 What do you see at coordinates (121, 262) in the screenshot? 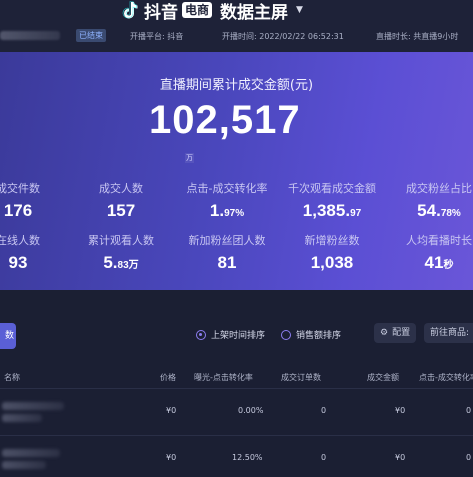
I see `stat-value: 5.83万` at bounding box center [121, 262].